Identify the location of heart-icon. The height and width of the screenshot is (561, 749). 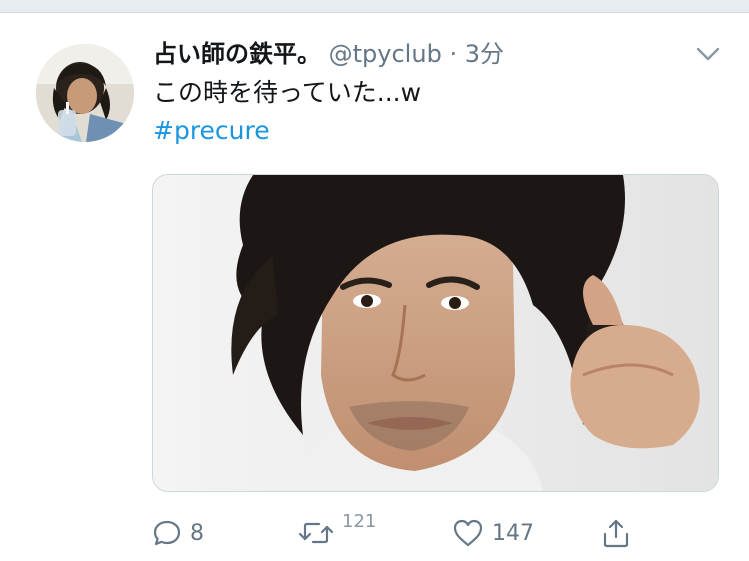
(468, 533).